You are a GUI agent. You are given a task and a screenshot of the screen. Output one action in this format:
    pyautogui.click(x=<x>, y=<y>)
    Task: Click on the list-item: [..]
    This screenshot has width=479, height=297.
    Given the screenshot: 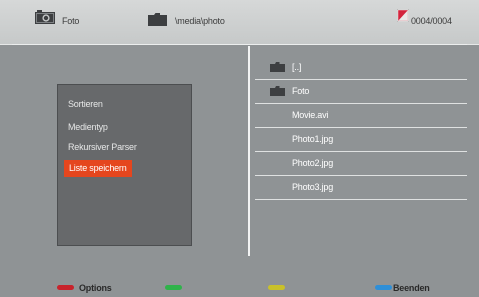 What is the action you would take?
    pyautogui.click(x=361, y=68)
    